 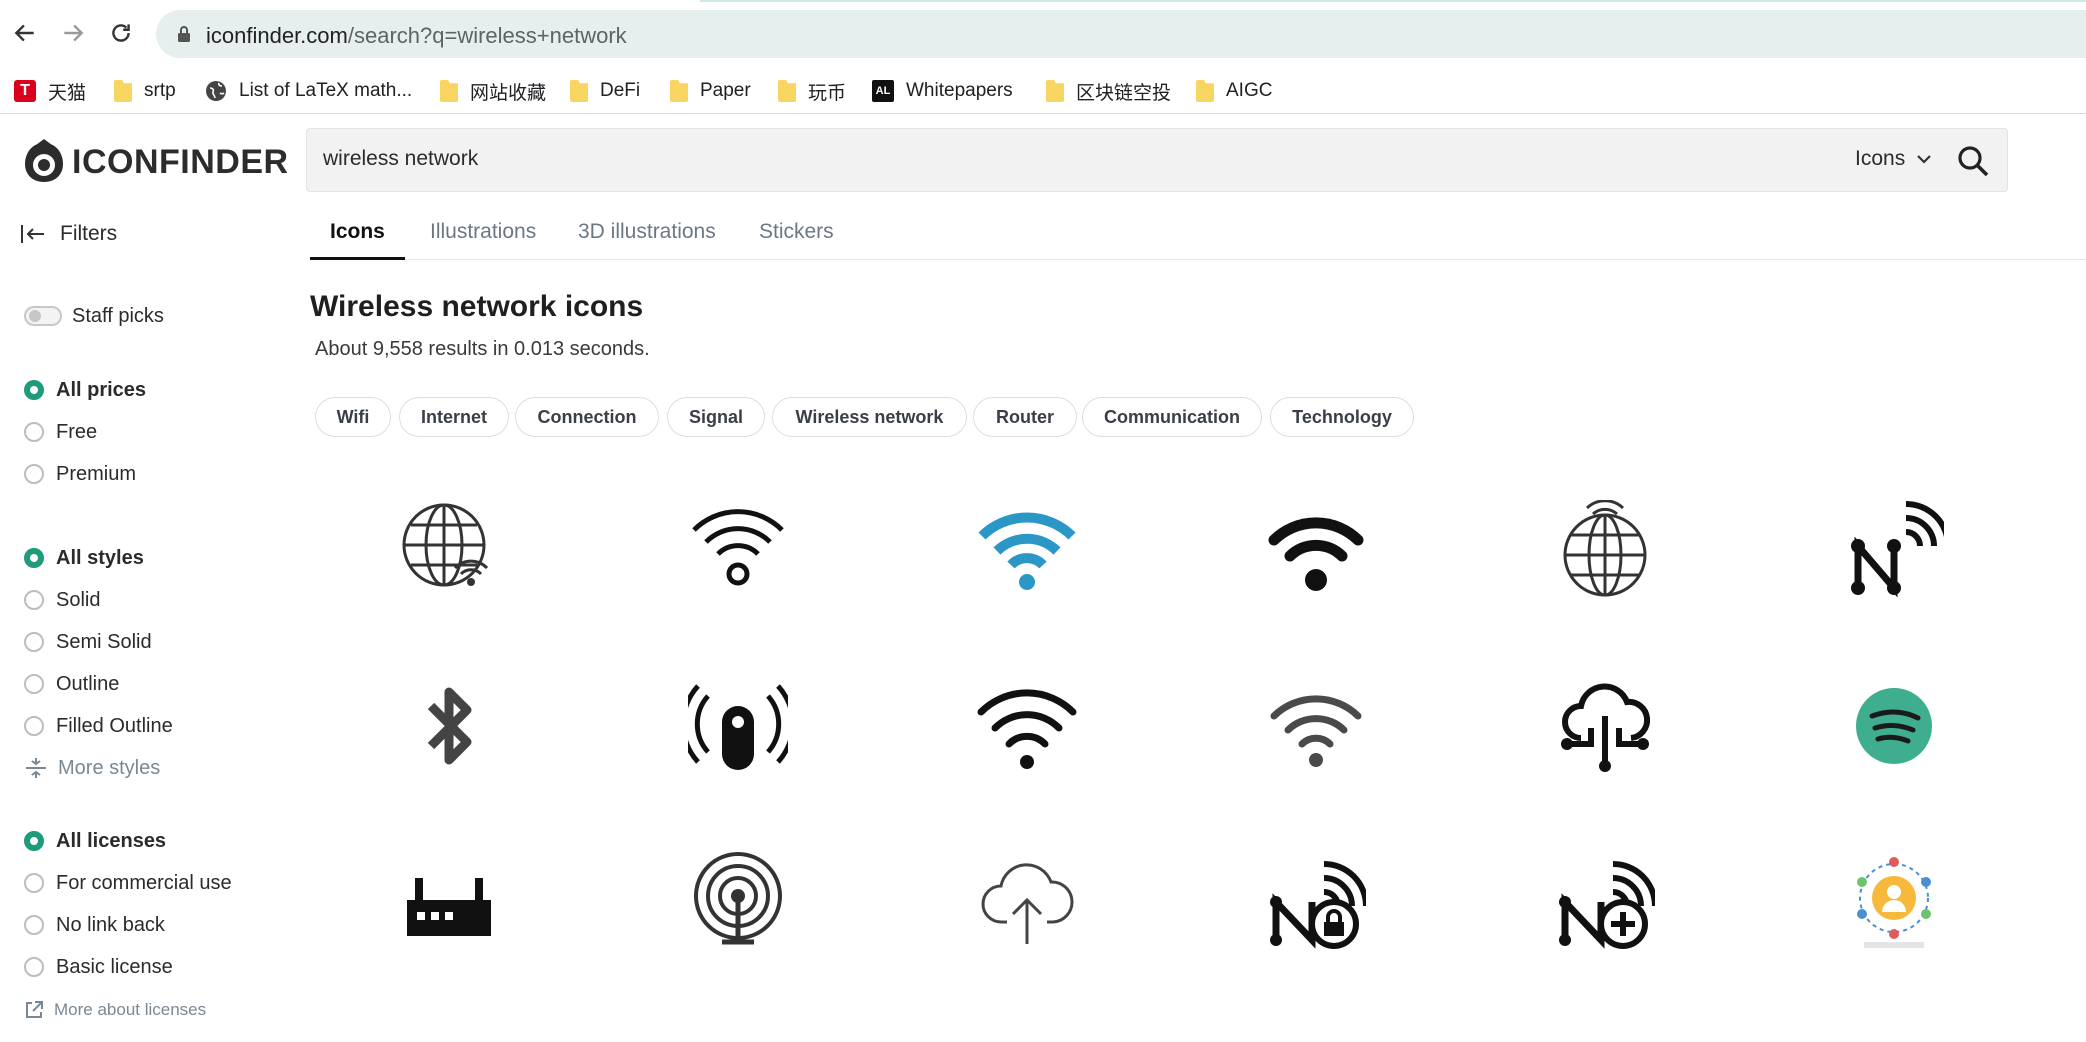 I want to click on back-button, so click(x=25, y=33).